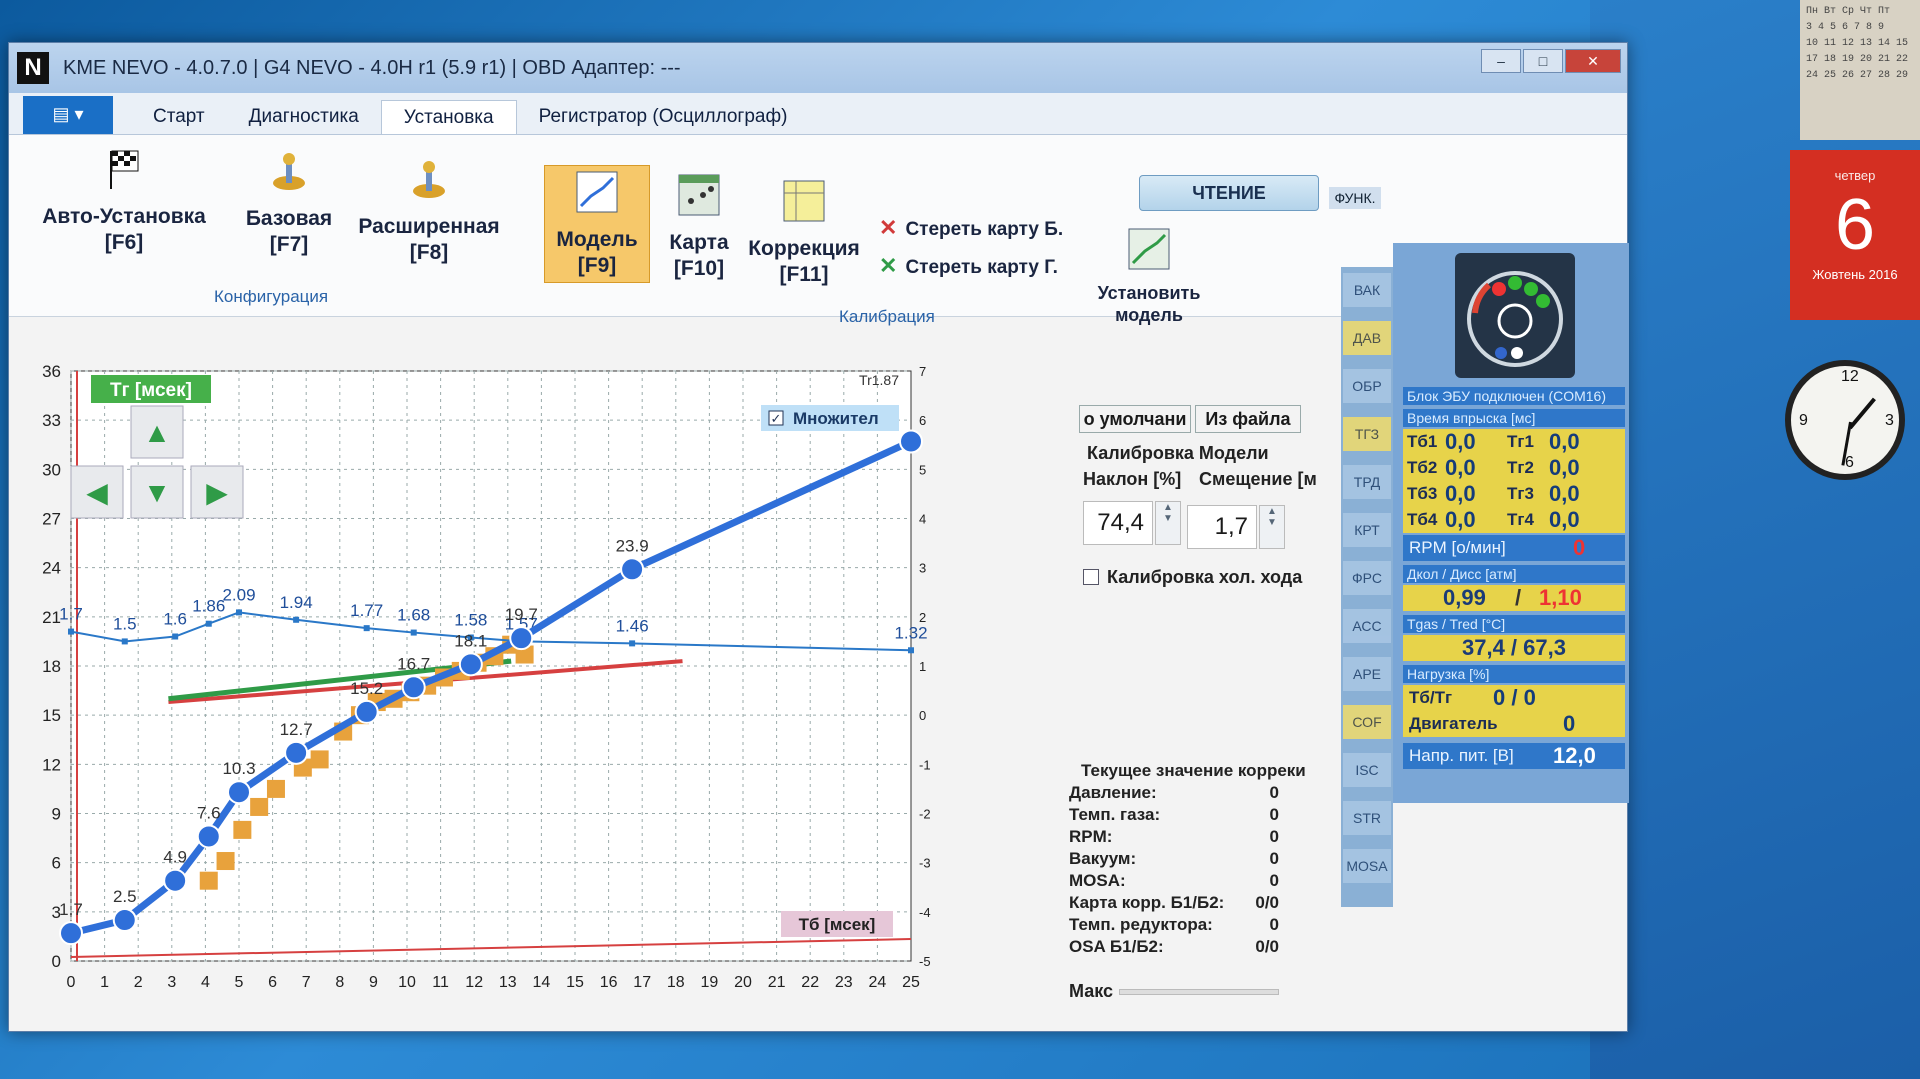  What do you see at coordinates (804, 201) in the screenshot?
I see `correction-table-icon` at bounding box center [804, 201].